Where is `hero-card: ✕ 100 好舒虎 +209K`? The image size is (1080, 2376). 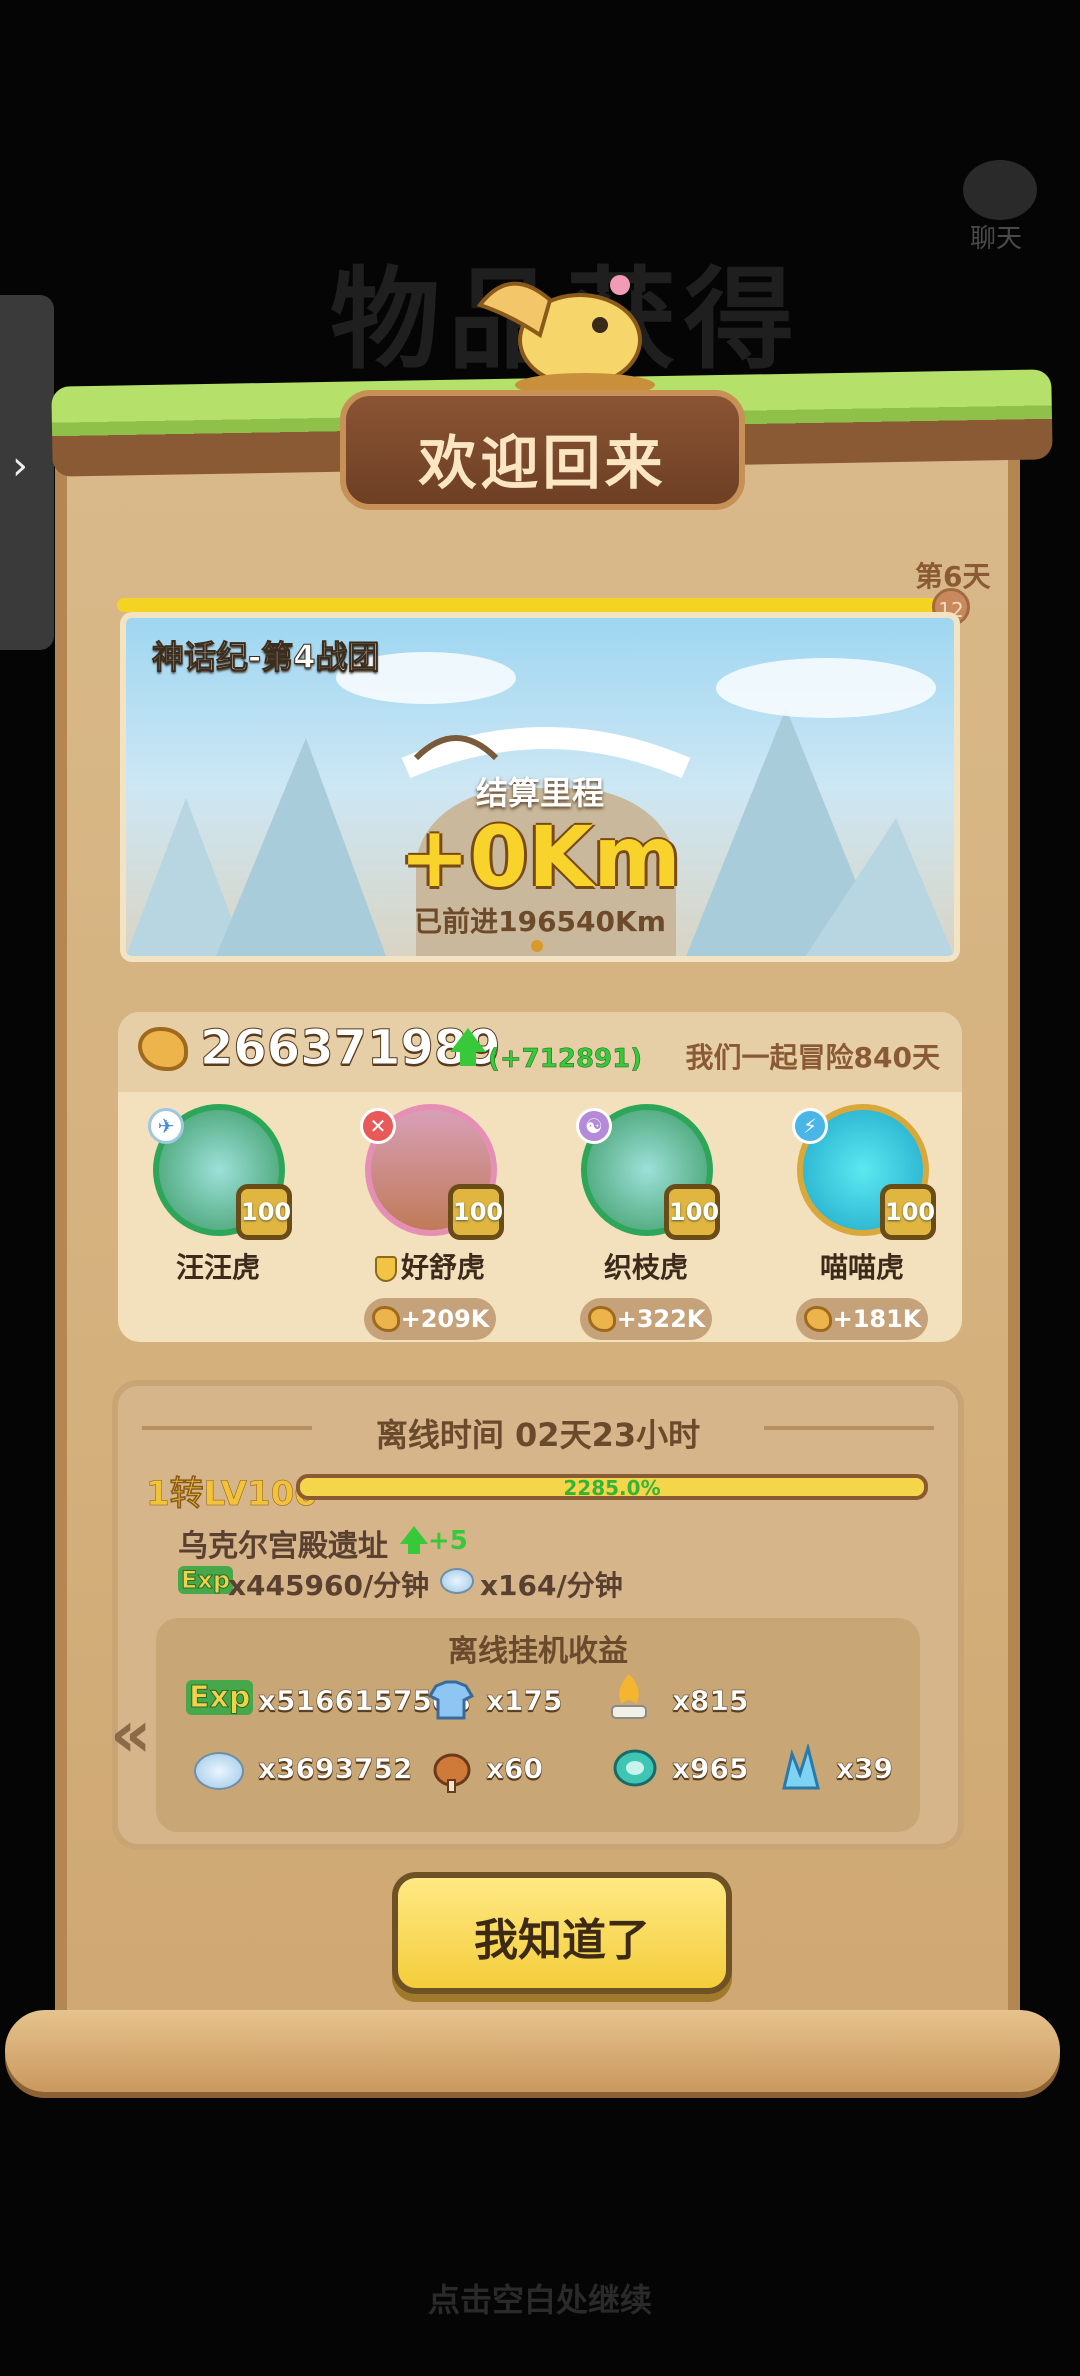 hero-card: ✕ 100 好舒虎 +209K is located at coordinates (430, 1222).